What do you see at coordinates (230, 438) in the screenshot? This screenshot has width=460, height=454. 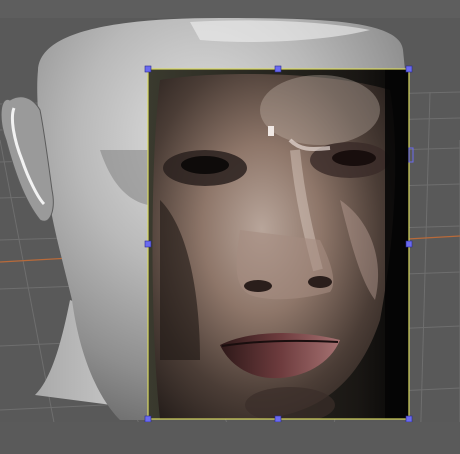 I see `viewport-bottom-strip` at bounding box center [230, 438].